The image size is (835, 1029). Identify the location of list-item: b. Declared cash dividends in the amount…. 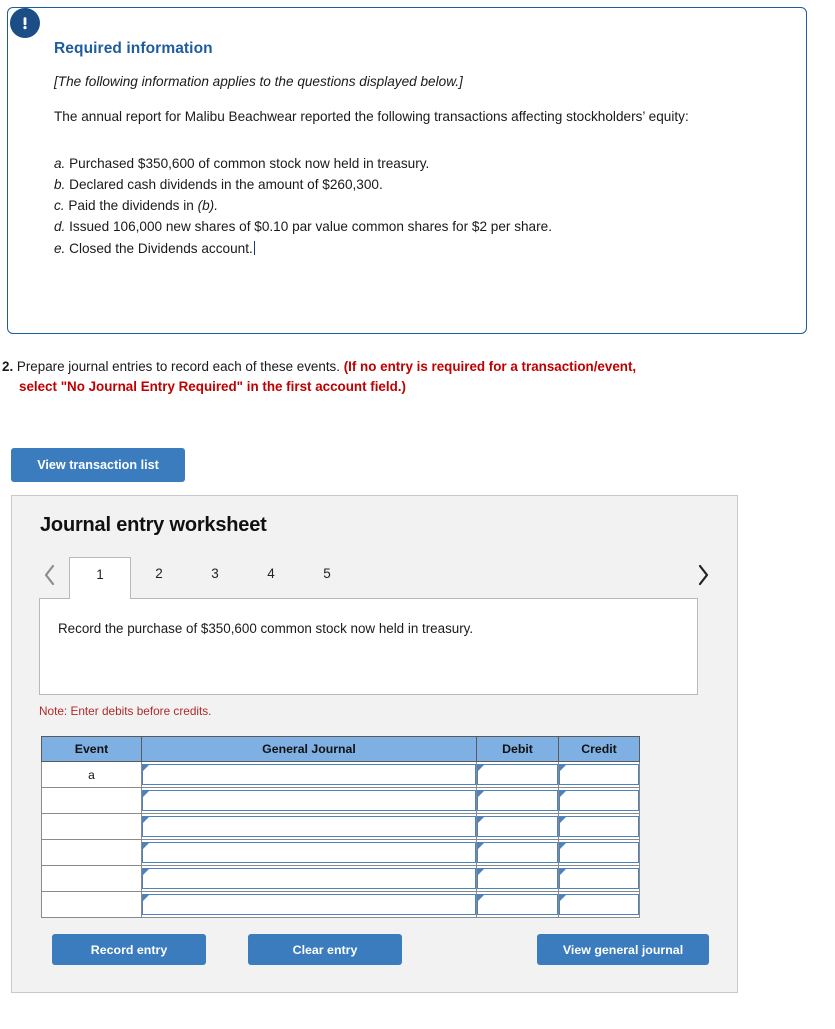
(418, 184).